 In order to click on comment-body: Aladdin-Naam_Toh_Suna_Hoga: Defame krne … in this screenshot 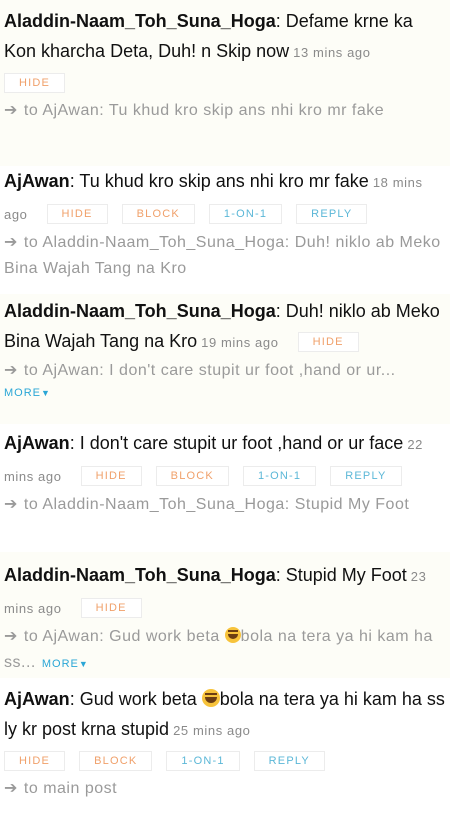, I will do `click(225, 37)`.